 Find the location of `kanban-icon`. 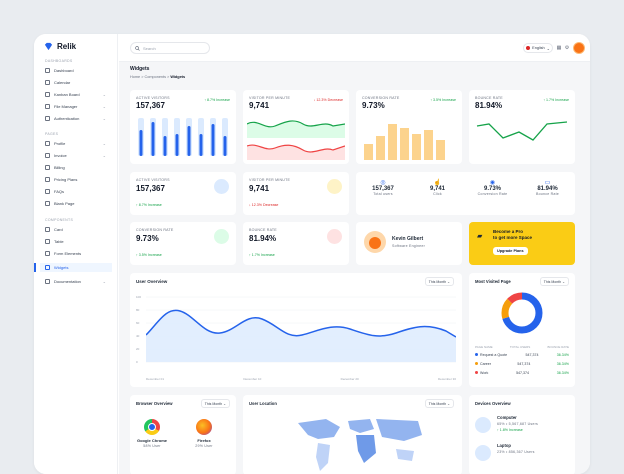

kanban-icon is located at coordinates (47, 94).